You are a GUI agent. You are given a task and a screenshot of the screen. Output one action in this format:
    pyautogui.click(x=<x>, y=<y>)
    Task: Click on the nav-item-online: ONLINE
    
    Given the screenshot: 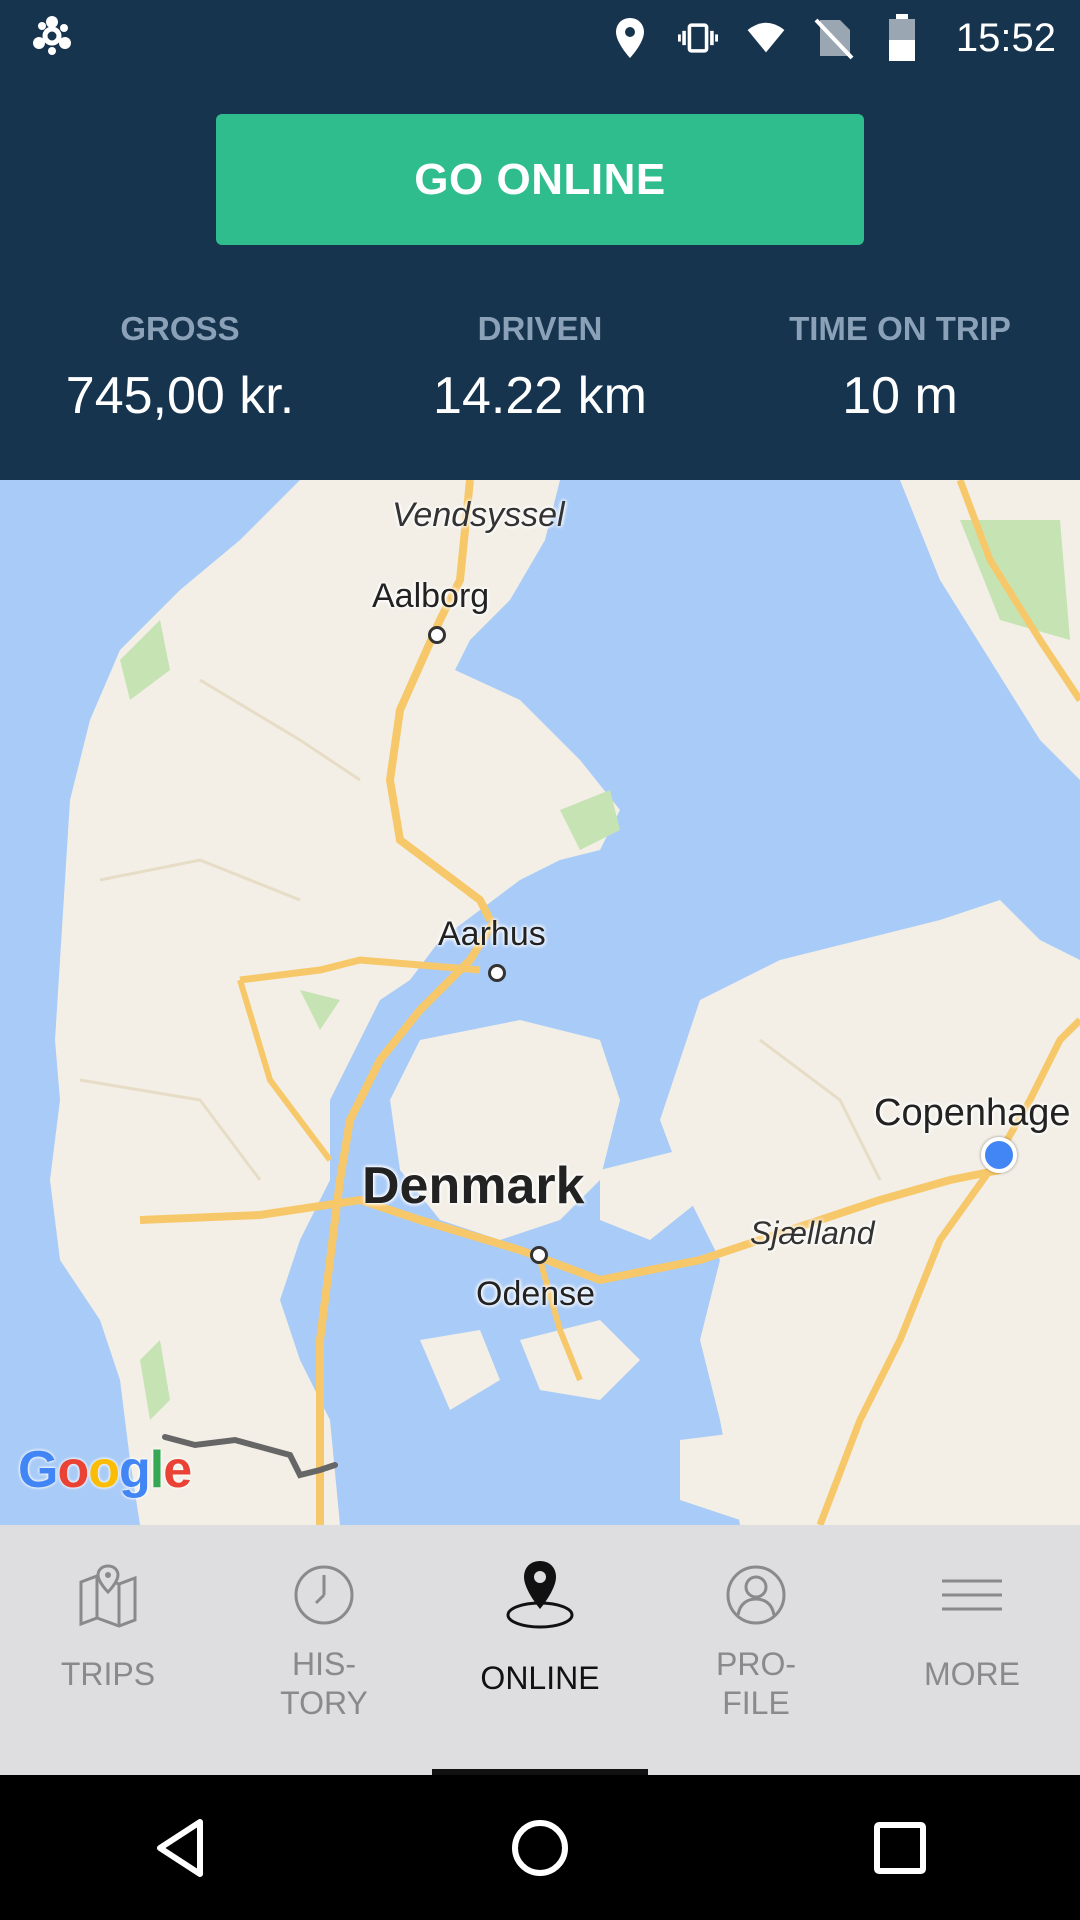 What is the action you would take?
    pyautogui.click(x=540, y=1650)
    